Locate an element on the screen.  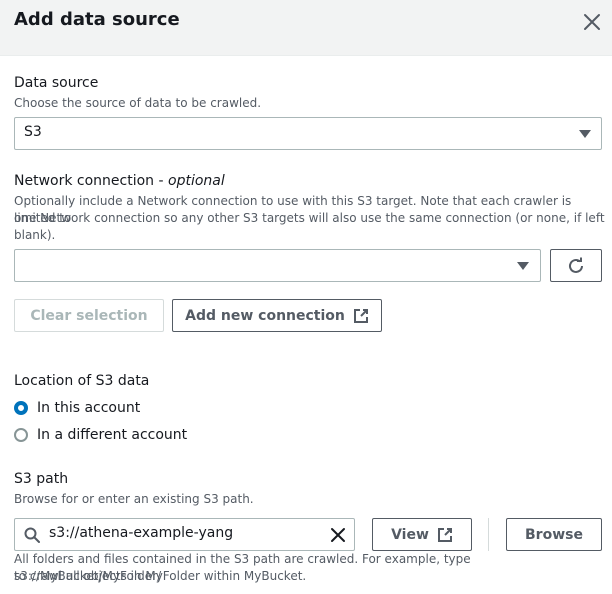
refresh-icon is located at coordinates (576, 266).